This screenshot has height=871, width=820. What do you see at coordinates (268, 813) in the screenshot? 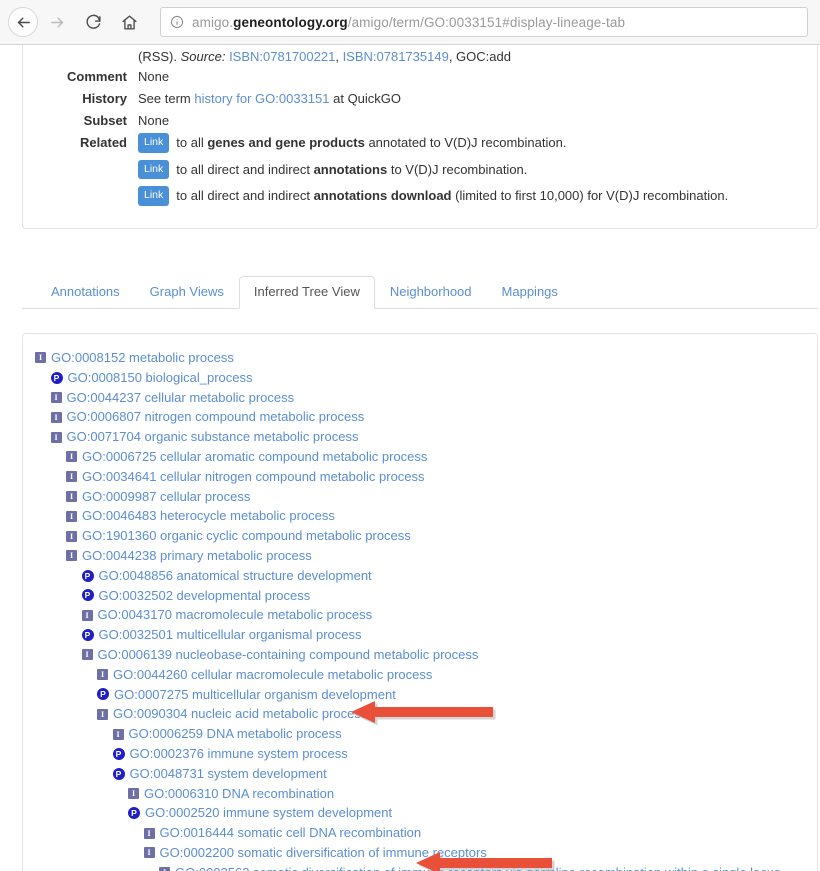
I see `tree-node-label: GO:0002520 immune system development` at bounding box center [268, 813].